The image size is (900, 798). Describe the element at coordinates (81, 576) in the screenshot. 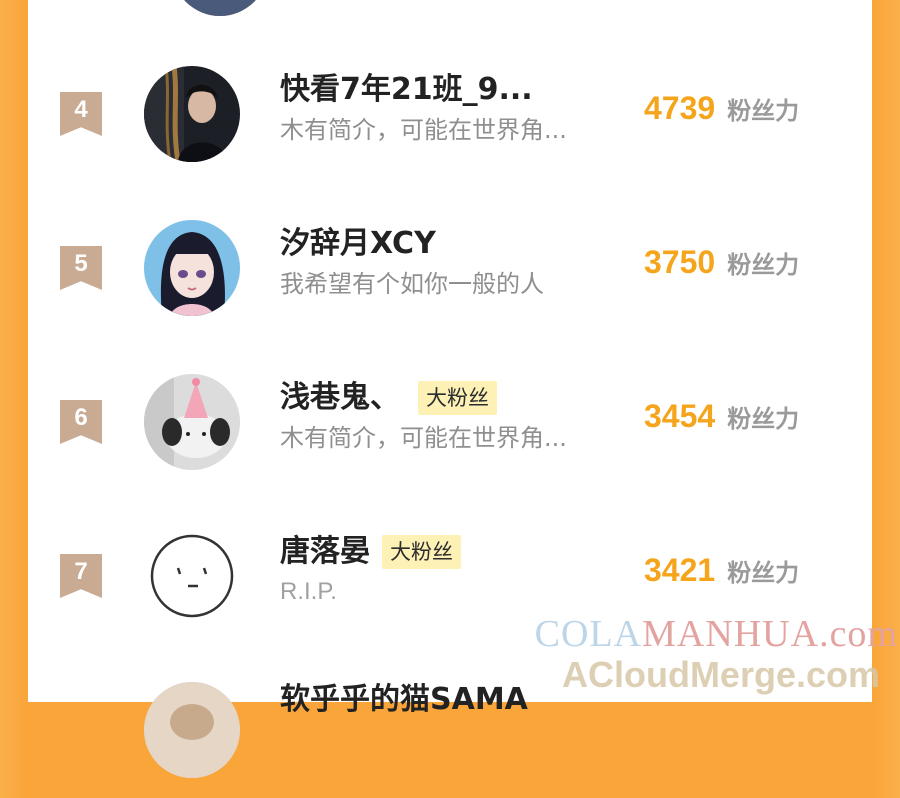

I see `rank-badge: 7` at that location.